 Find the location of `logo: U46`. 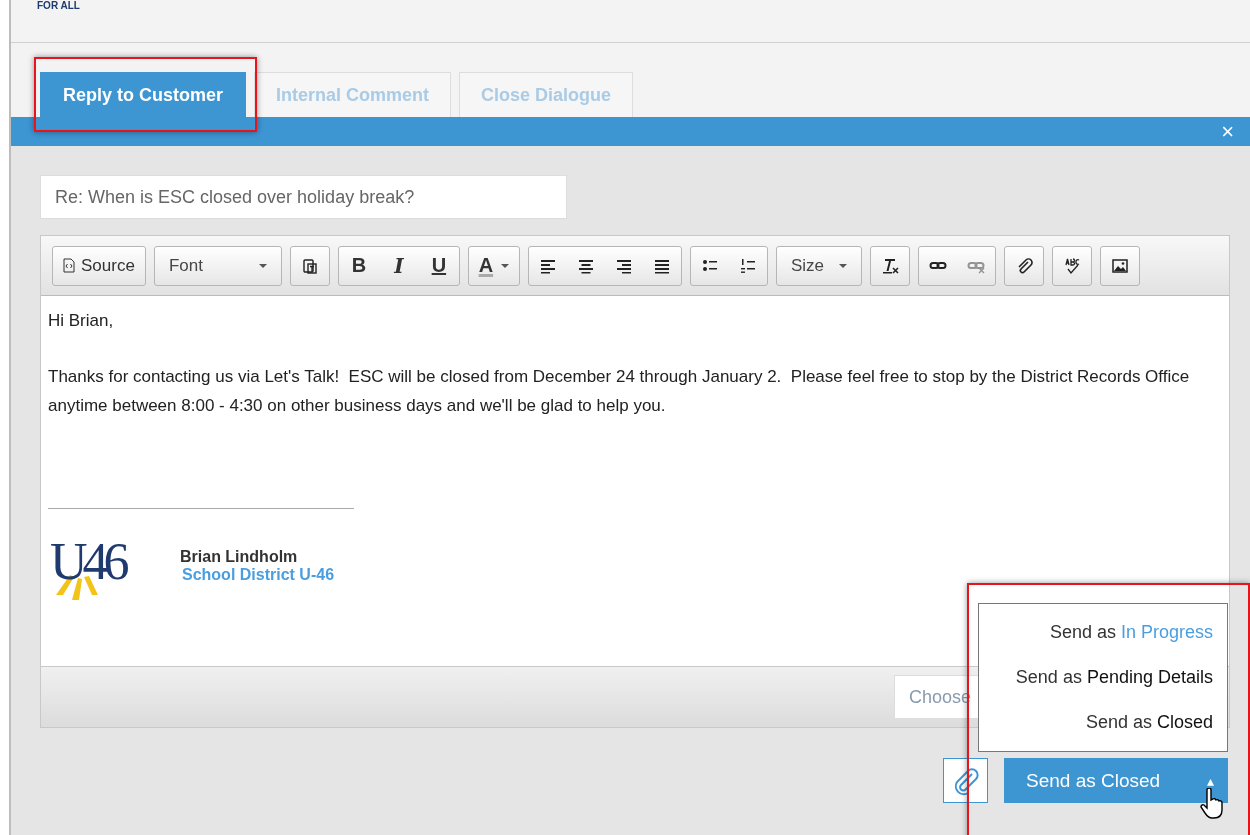

logo: U46 is located at coordinates (103, 563).